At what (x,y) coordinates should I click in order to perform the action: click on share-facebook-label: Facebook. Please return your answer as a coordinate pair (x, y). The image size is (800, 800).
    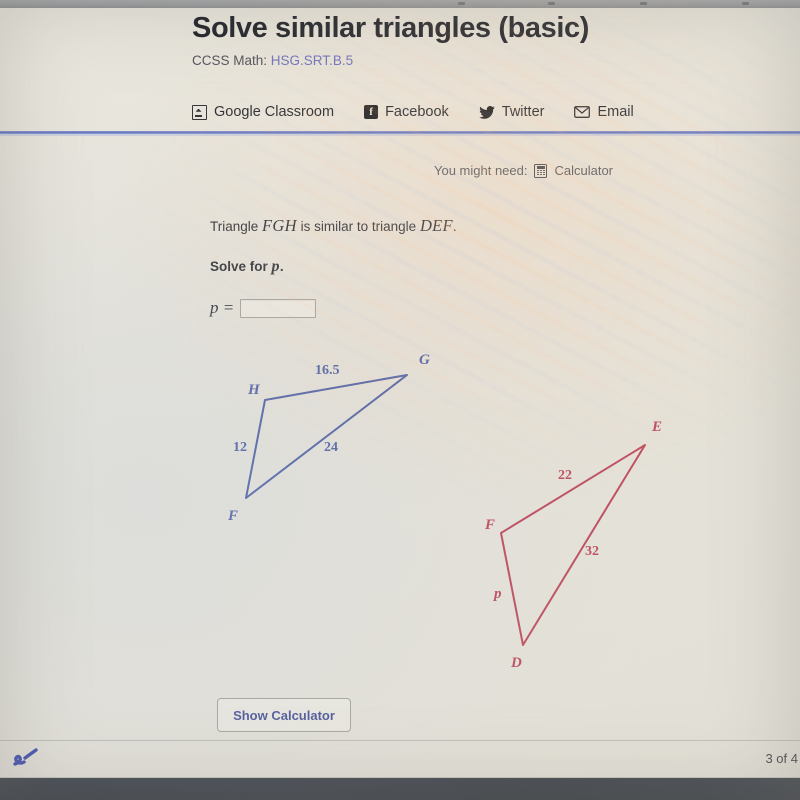
    Looking at the image, I should click on (417, 112).